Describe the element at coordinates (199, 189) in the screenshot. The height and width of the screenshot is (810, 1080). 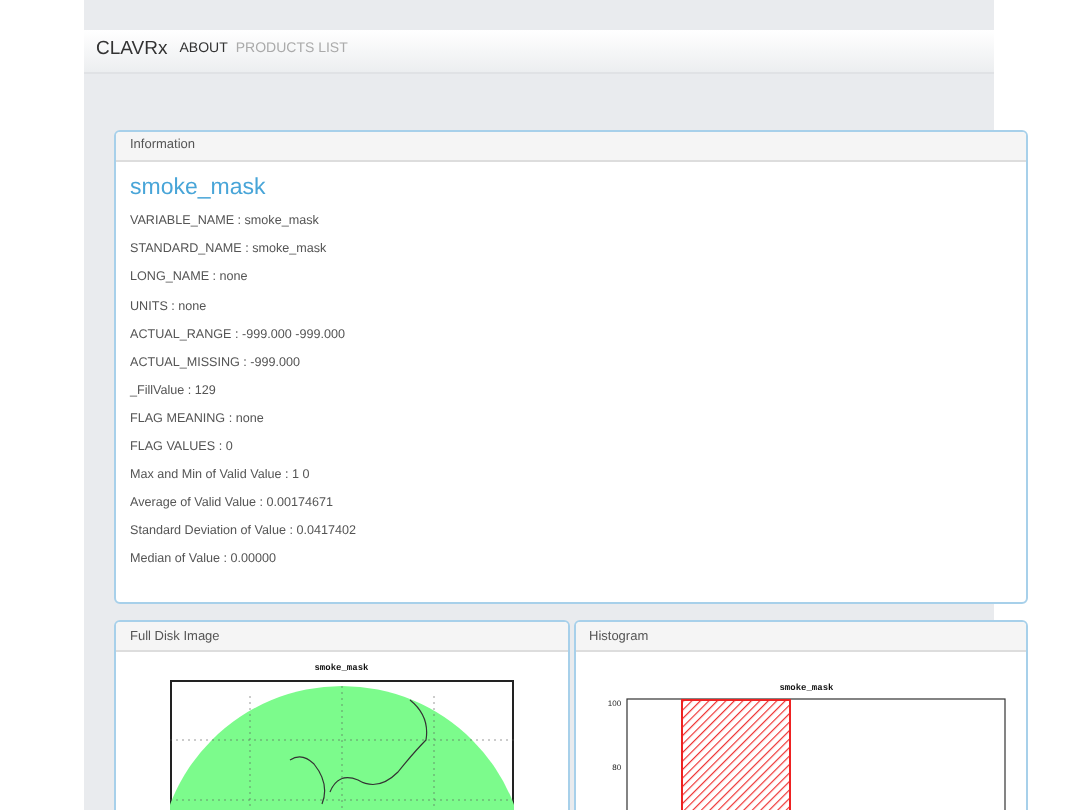
I see `variable-title: smoke_mask` at that location.